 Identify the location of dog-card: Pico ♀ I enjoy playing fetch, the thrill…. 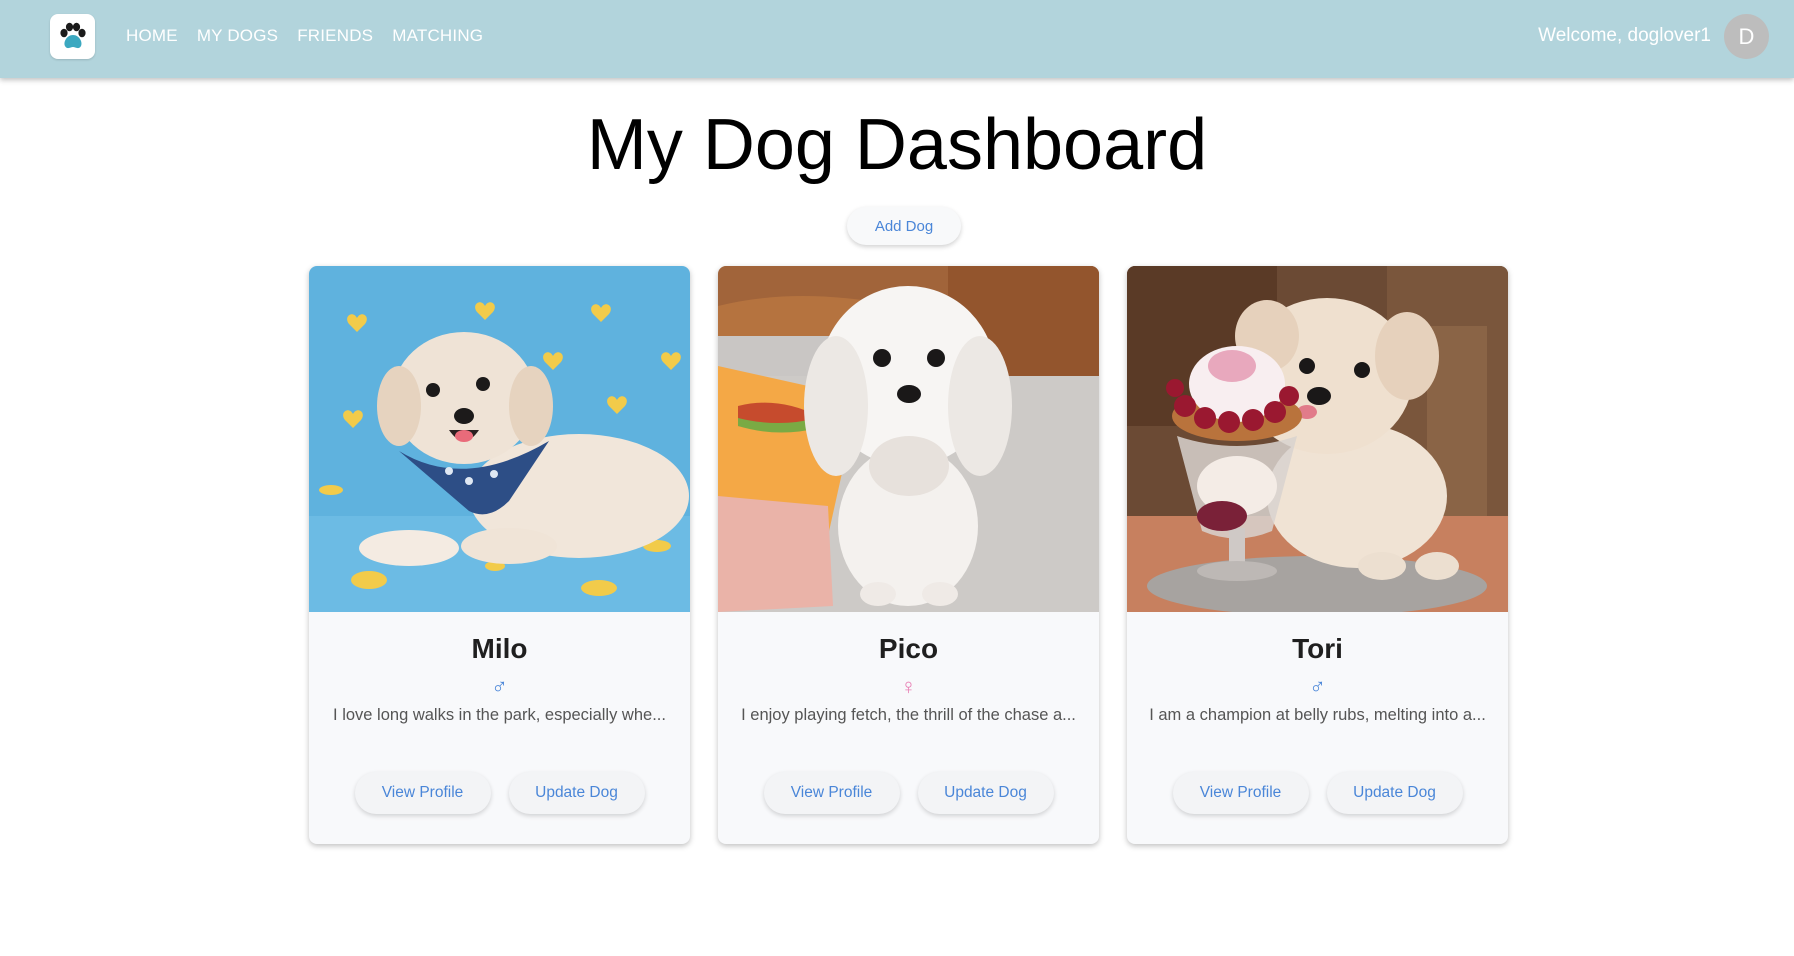
(908, 555).